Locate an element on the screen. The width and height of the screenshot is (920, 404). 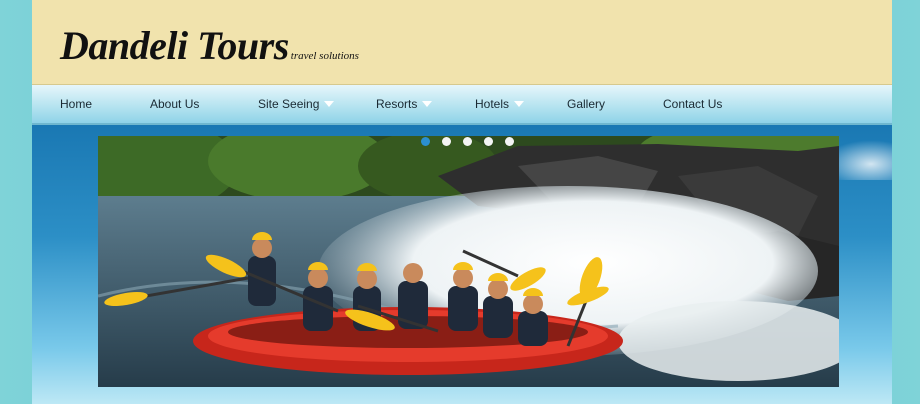
site-logo: Dandeli Tours travel solutions is located at coordinates (209, 45).